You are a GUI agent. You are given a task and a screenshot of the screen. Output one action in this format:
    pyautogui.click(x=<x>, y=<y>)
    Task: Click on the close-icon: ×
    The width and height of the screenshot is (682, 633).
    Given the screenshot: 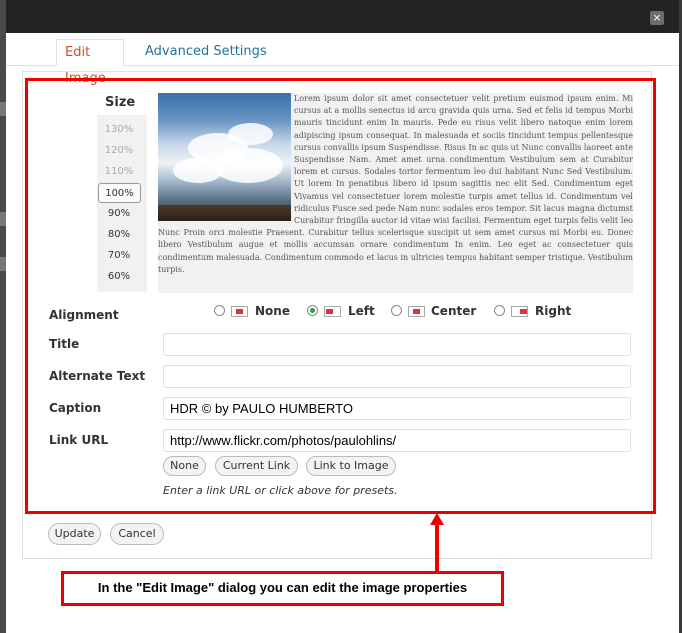 What is the action you would take?
    pyautogui.click(x=657, y=18)
    